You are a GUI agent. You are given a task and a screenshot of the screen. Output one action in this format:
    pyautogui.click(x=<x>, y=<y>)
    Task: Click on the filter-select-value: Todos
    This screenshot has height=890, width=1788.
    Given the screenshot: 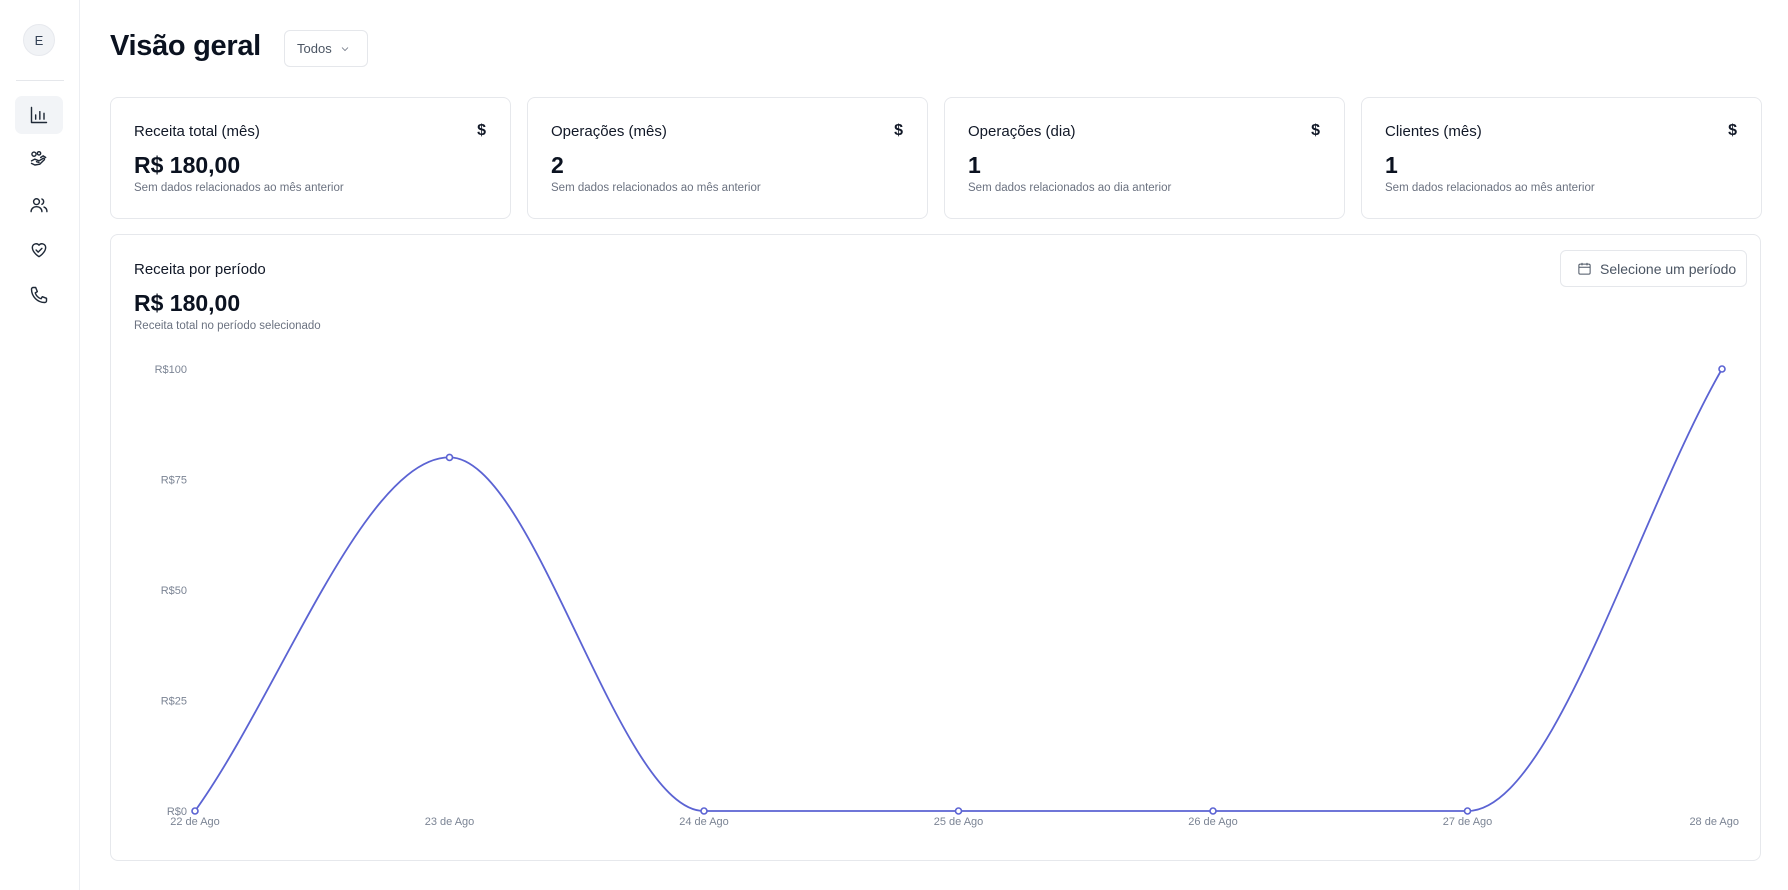 What is the action you would take?
    pyautogui.click(x=314, y=48)
    